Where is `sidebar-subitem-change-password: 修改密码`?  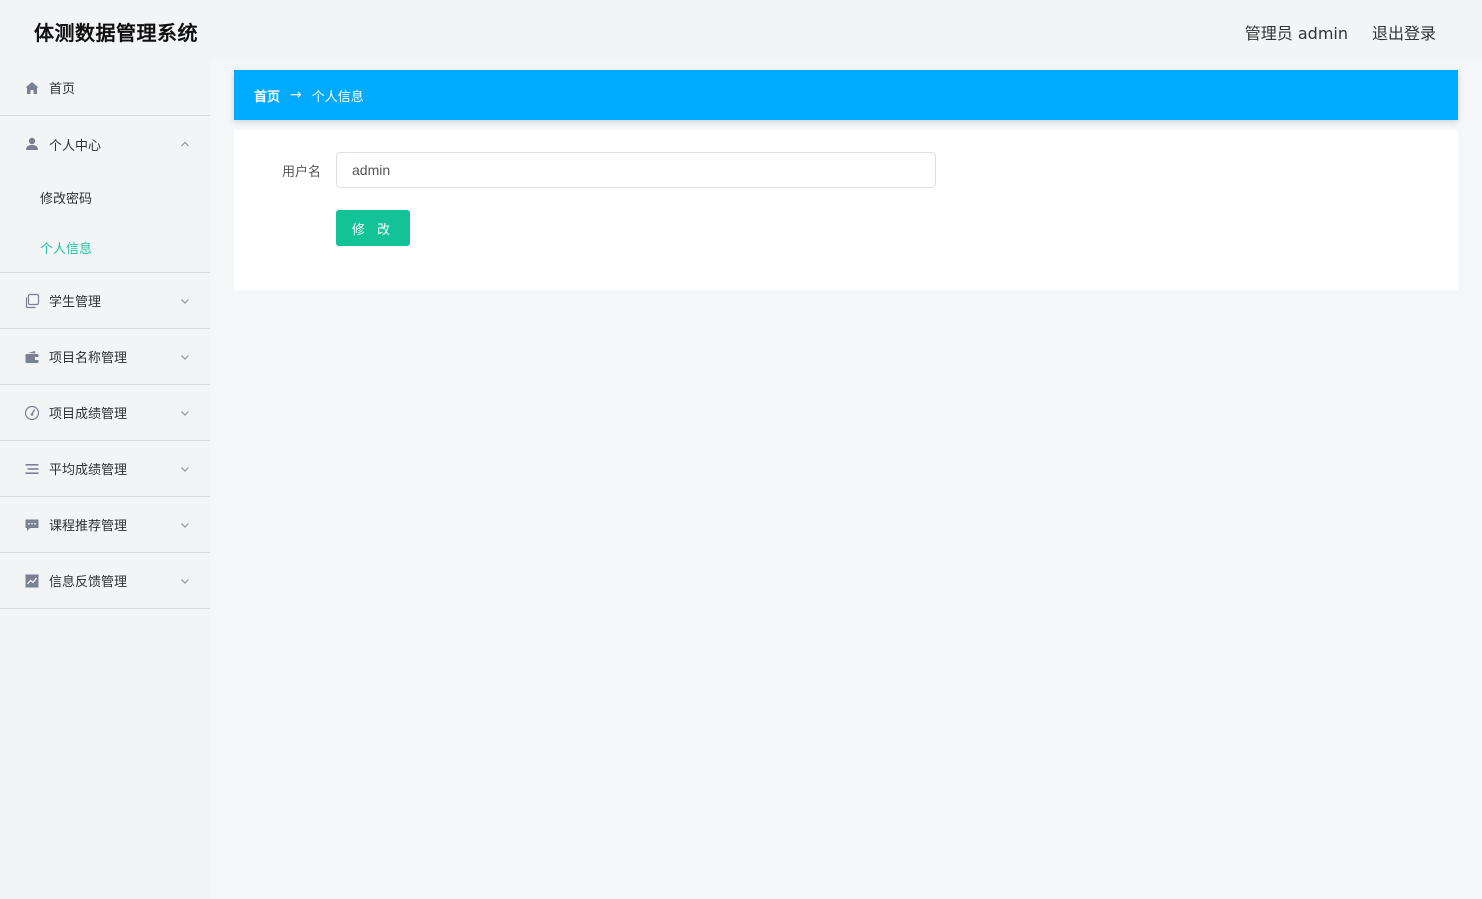 sidebar-subitem-change-password: 修改密码 is located at coordinates (105, 197).